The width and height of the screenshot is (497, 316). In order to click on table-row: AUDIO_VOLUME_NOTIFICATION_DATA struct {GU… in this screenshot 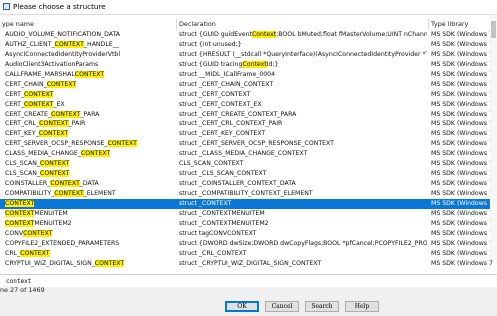, I will do `click(246, 35)`.